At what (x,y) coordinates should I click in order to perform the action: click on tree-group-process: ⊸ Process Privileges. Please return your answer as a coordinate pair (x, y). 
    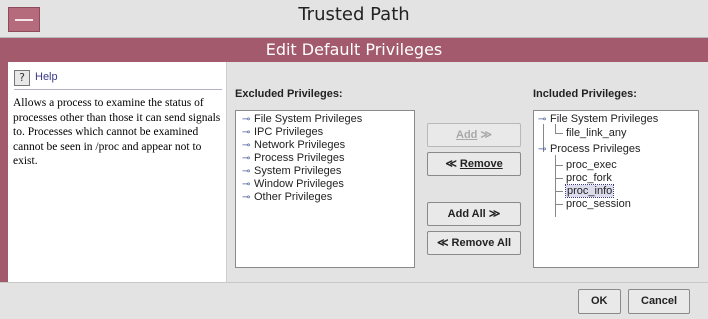
    Looking at the image, I should click on (589, 149).